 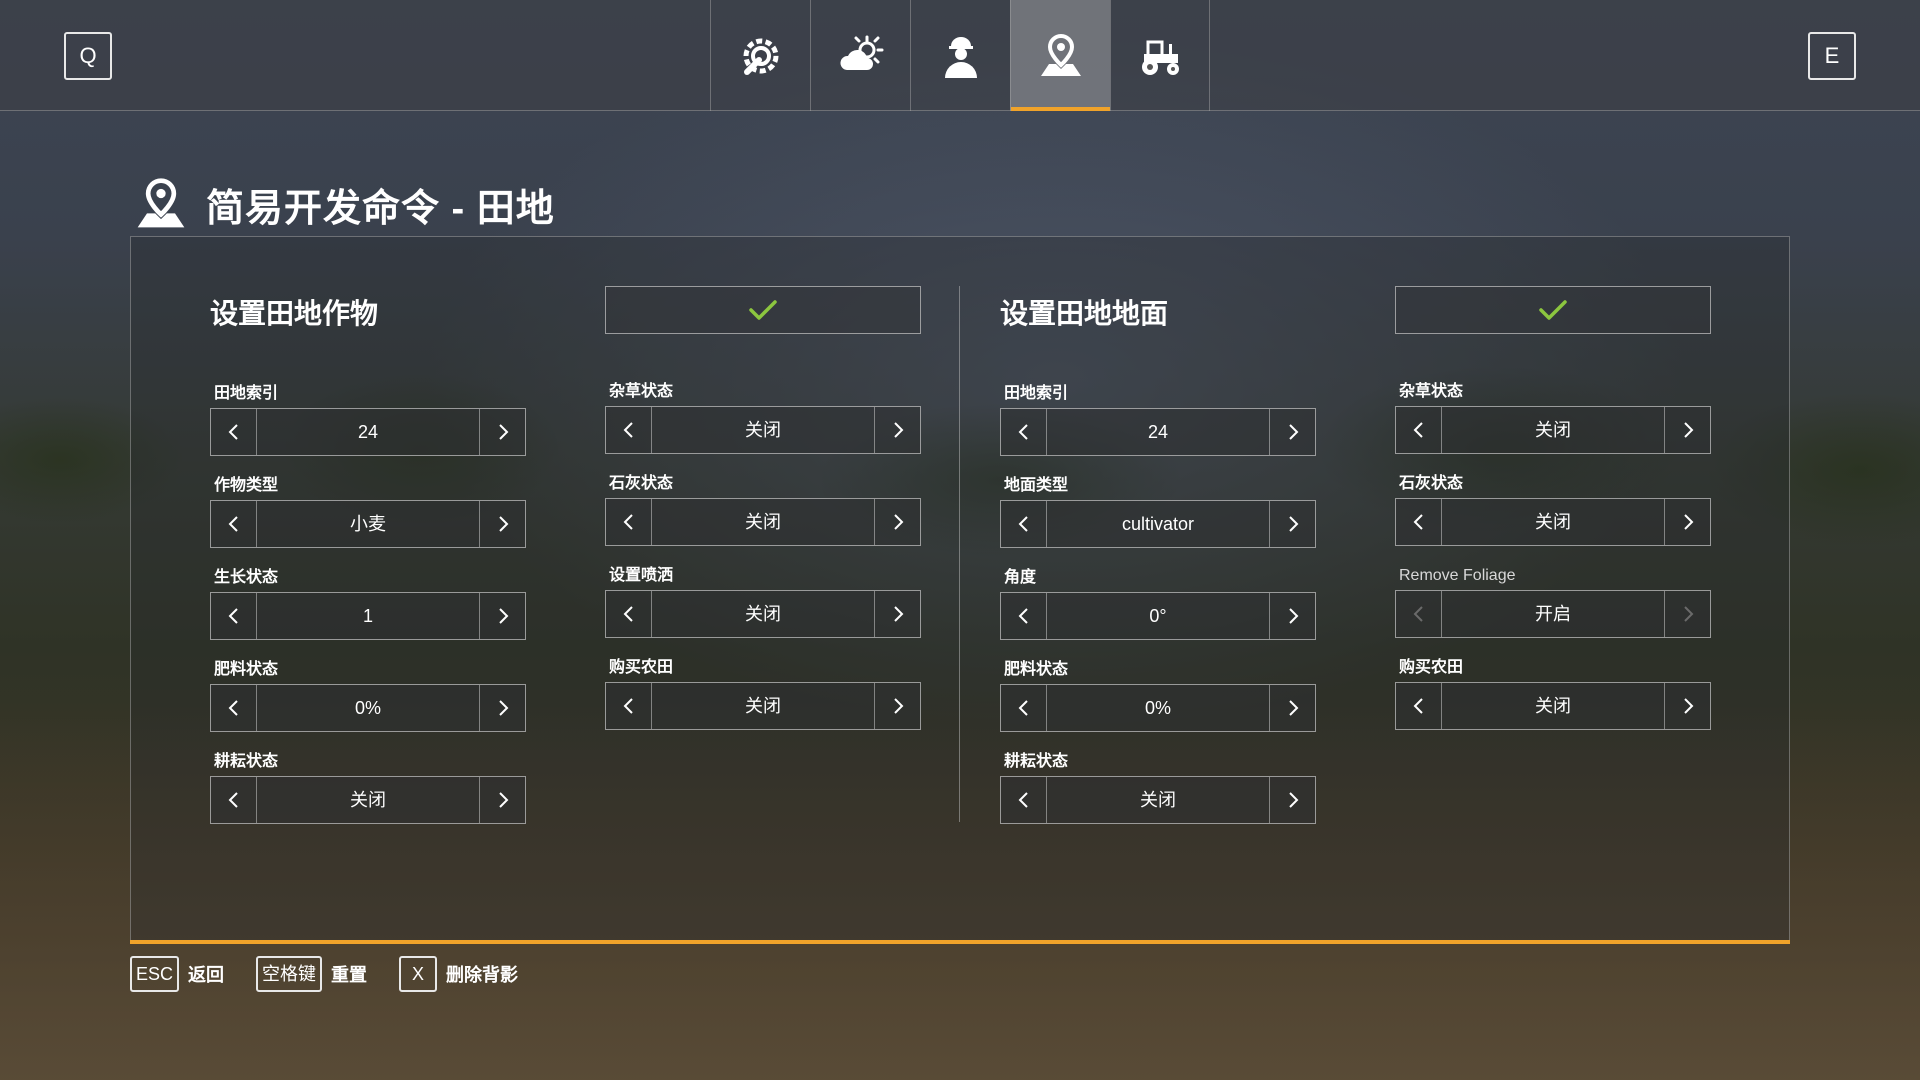 What do you see at coordinates (418, 974) in the screenshot?
I see `x-key: X` at bounding box center [418, 974].